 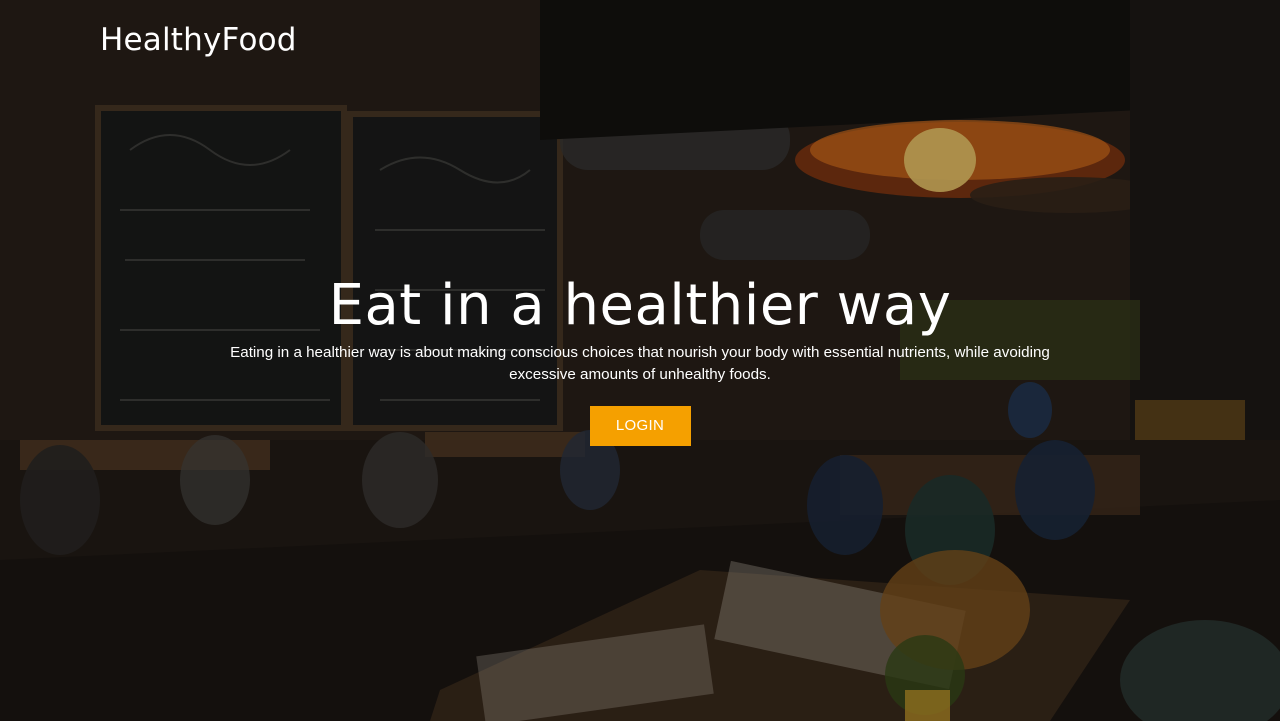 What do you see at coordinates (640, 305) in the screenshot?
I see `hero-headline: Eat in a healthier way` at bounding box center [640, 305].